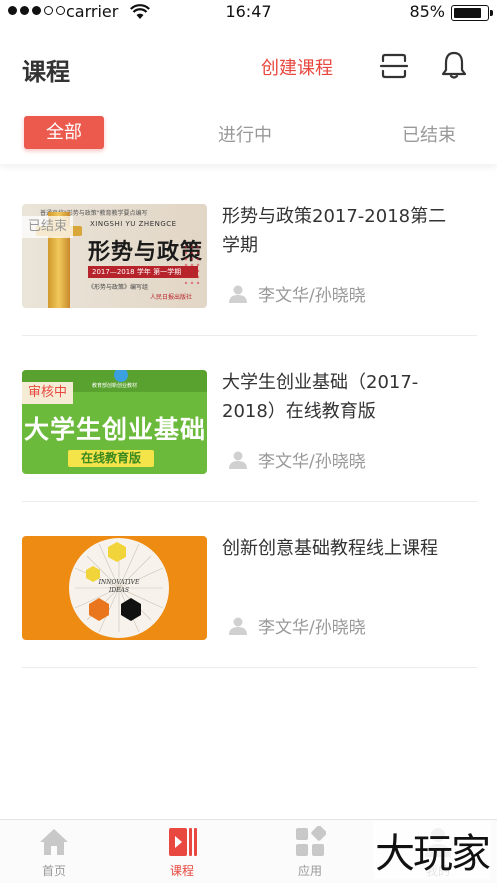 Image resolution: width=497 pixels, height=883 pixels. What do you see at coordinates (248, 851) in the screenshot?
I see `bottom-tab-bar: 首页 课程 应用 我的 大玩家` at bounding box center [248, 851].